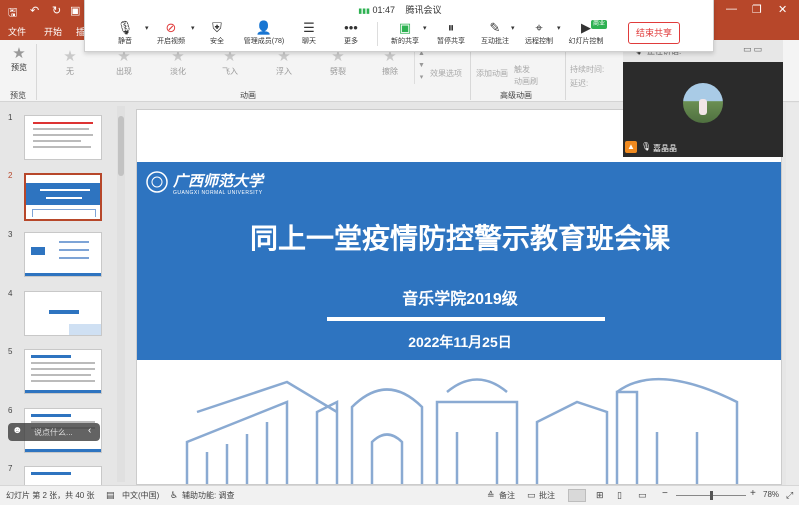 The width and height of the screenshot is (799, 505). What do you see at coordinates (351, 27) in the screenshot?
I see `more-icon: •••` at bounding box center [351, 27].